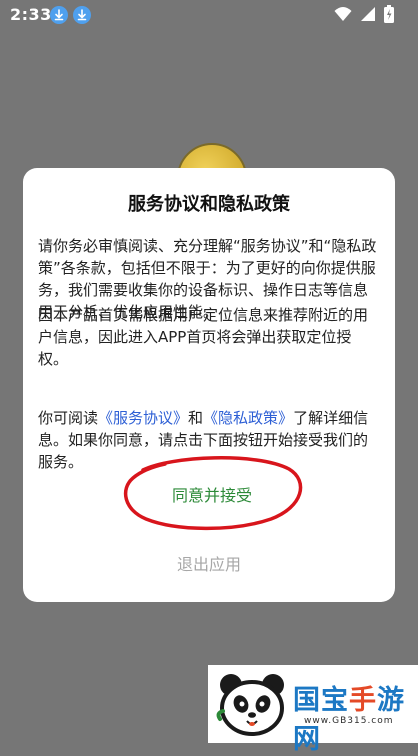 The height and width of the screenshot is (756, 418). Describe the element at coordinates (389, 14) in the screenshot. I see `battery-icon` at that location.